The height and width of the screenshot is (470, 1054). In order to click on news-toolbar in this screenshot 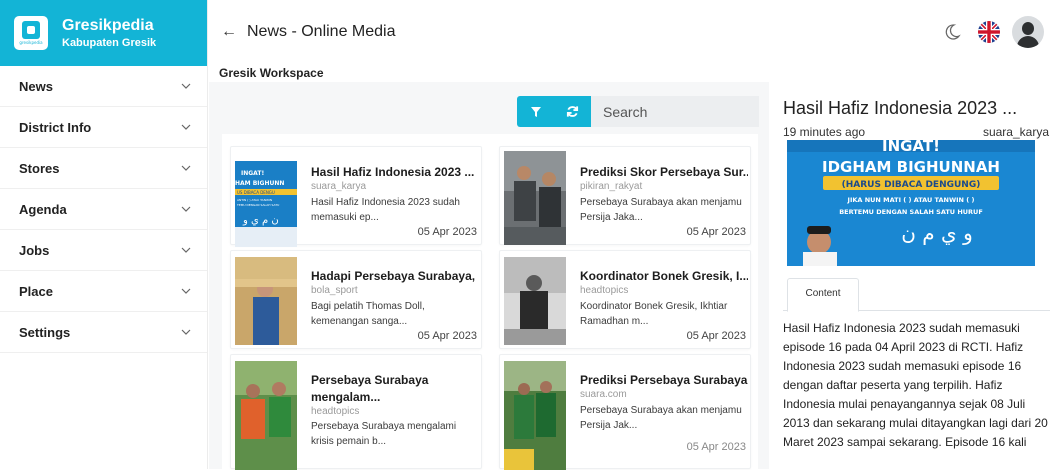, I will do `click(638, 111)`.